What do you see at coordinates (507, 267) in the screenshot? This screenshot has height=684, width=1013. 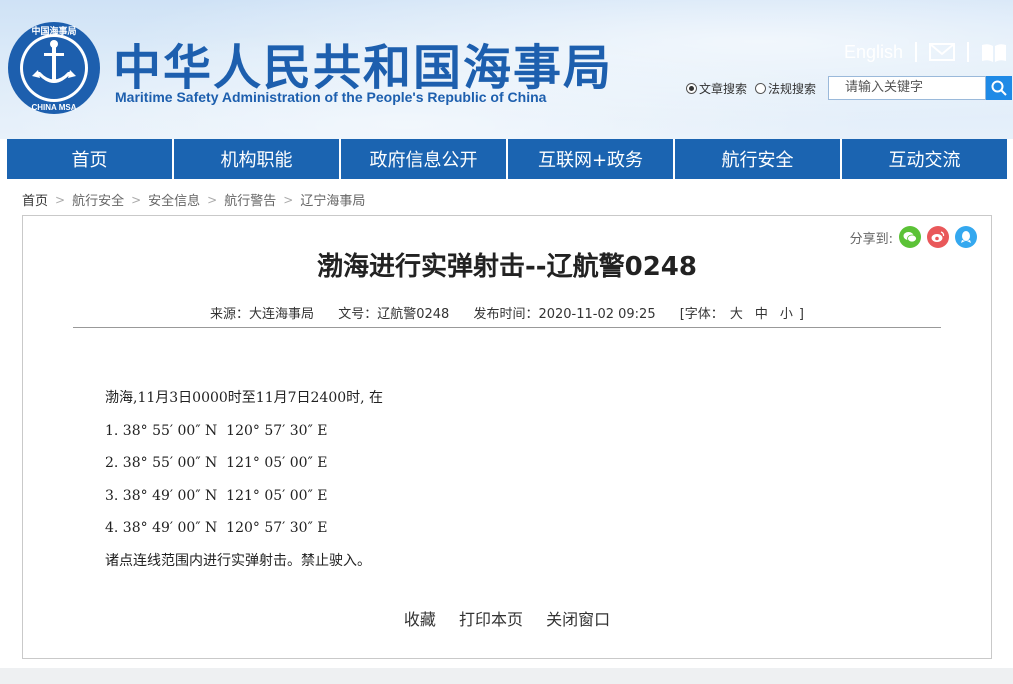 I see `article-title: 渤海进行实弹射击--辽航警0248` at bounding box center [507, 267].